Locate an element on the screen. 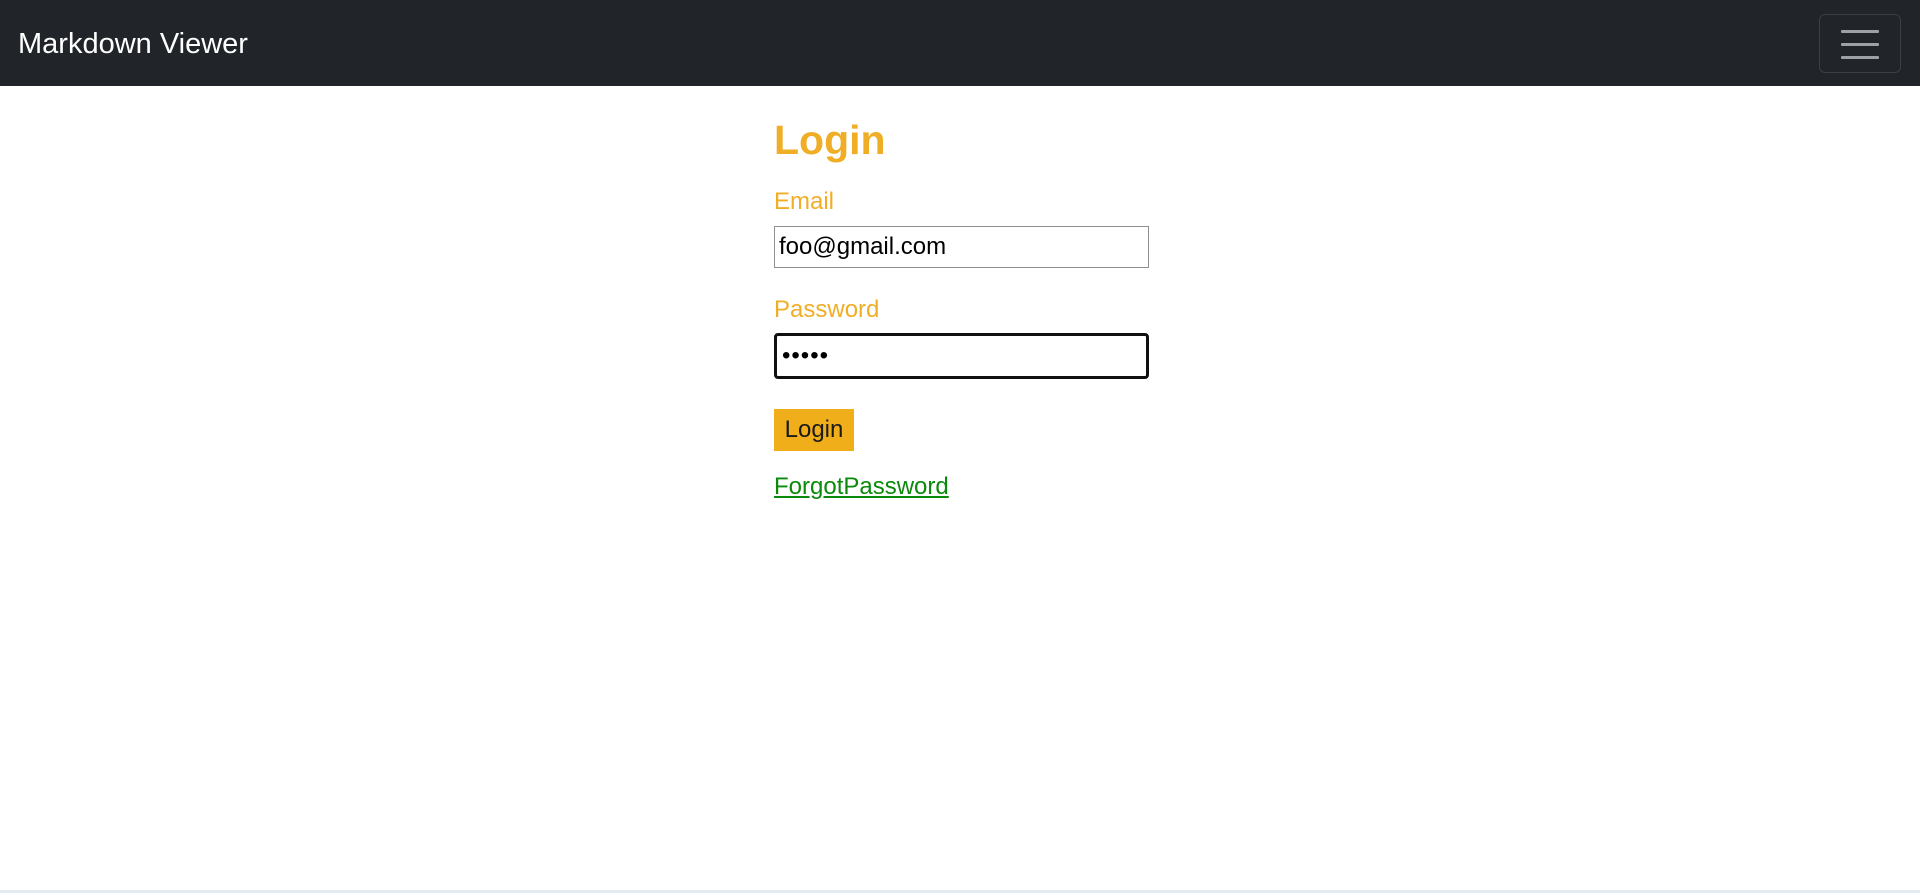  forgot-password-link: ForgotPassword is located at coordinates (861, 487).